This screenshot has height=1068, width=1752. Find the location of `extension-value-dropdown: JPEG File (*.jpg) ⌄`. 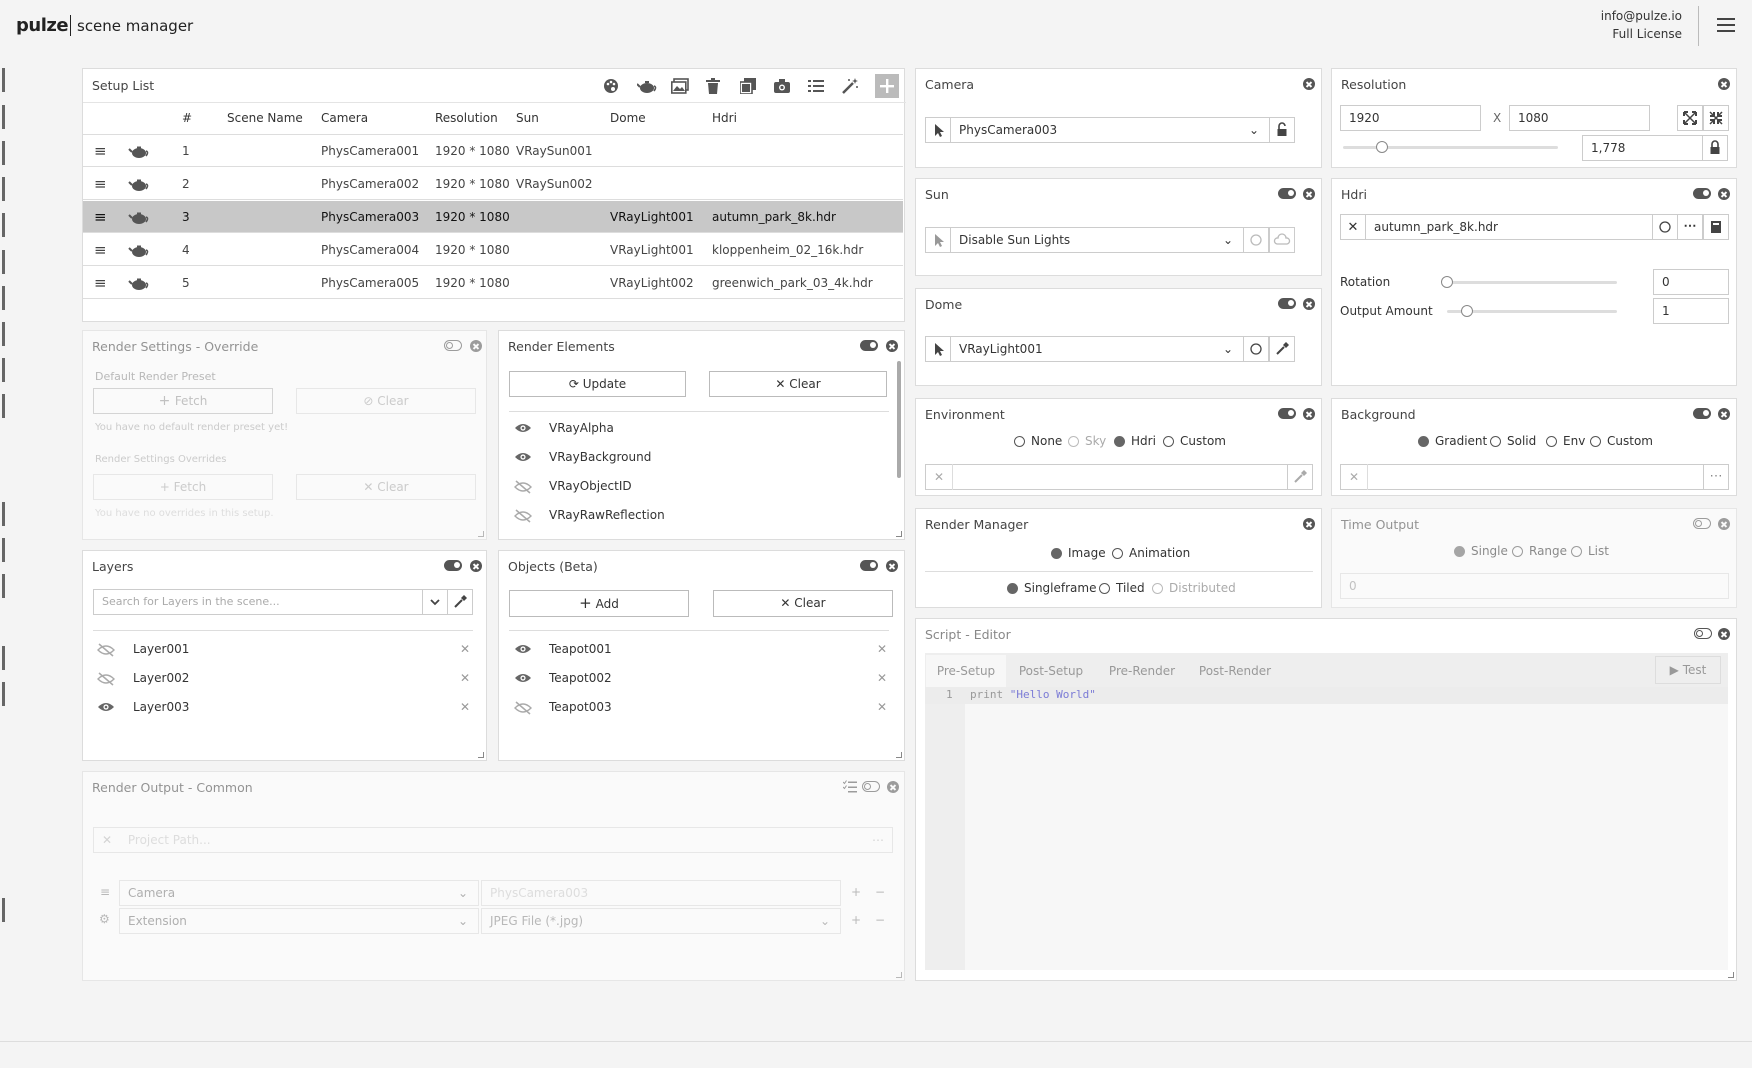

extension-value-dropdown: JPEG File (*.jpg) ⌄ is located at coordinates (661, 921).